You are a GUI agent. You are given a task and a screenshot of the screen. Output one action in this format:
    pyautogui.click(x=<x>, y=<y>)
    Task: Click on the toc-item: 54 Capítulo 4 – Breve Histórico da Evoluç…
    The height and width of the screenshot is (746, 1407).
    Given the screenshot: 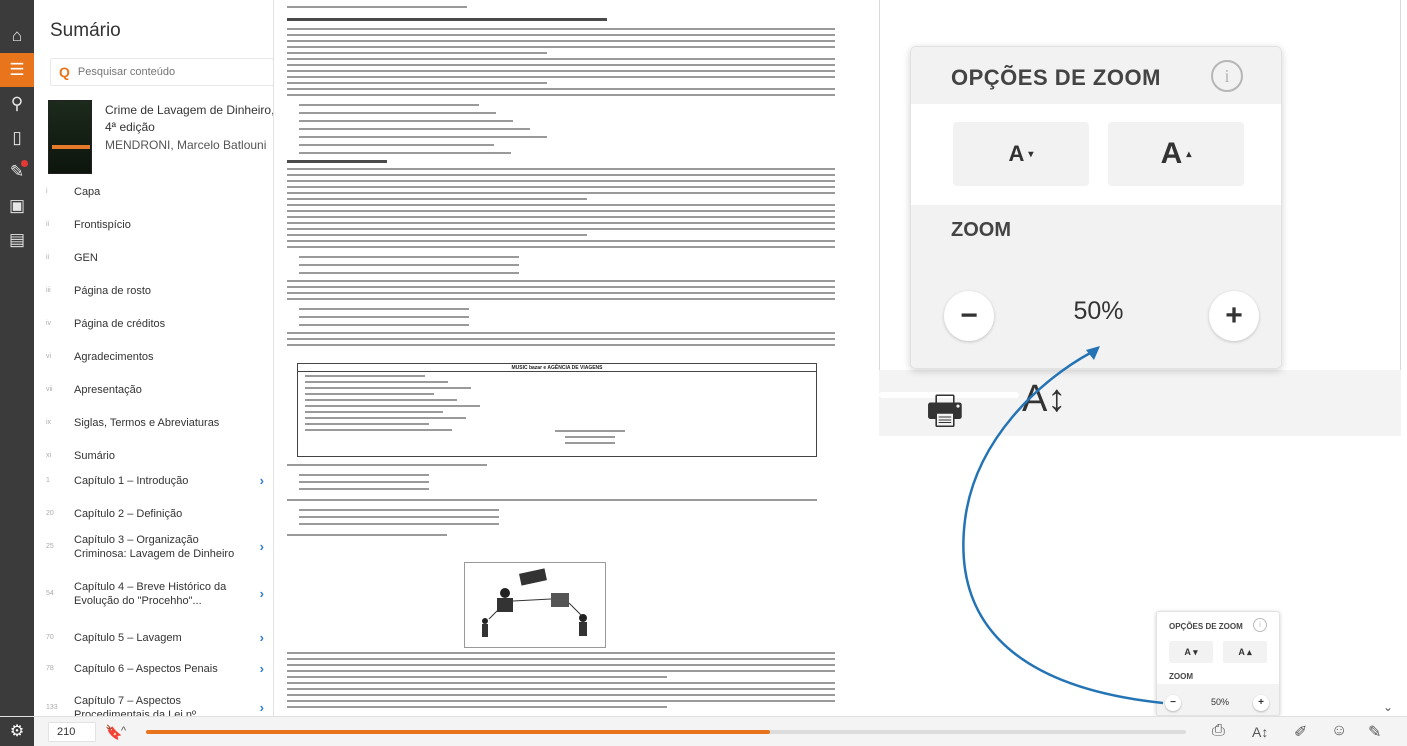 What is the action you would take?
    pyautogui.click(x=153, y=593)
    